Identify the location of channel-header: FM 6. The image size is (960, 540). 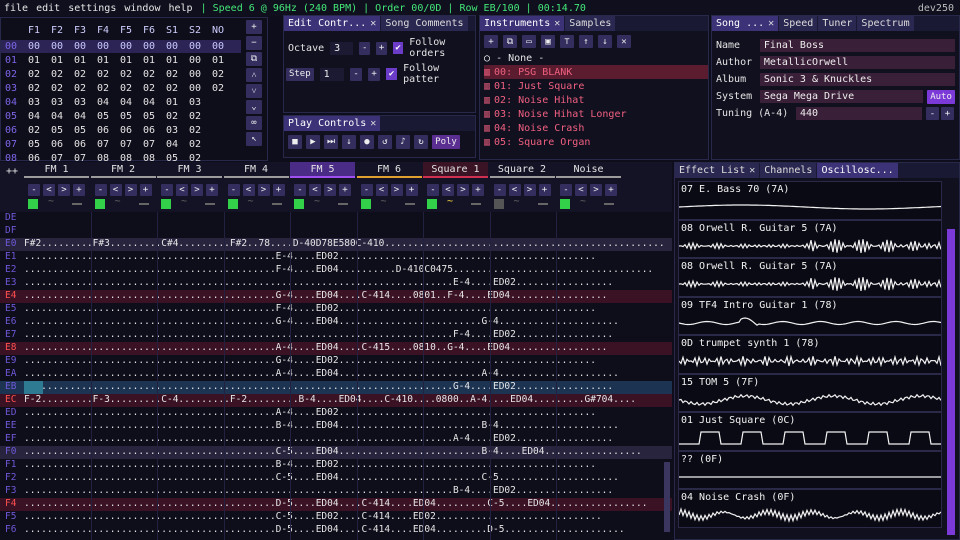
(389, 170).